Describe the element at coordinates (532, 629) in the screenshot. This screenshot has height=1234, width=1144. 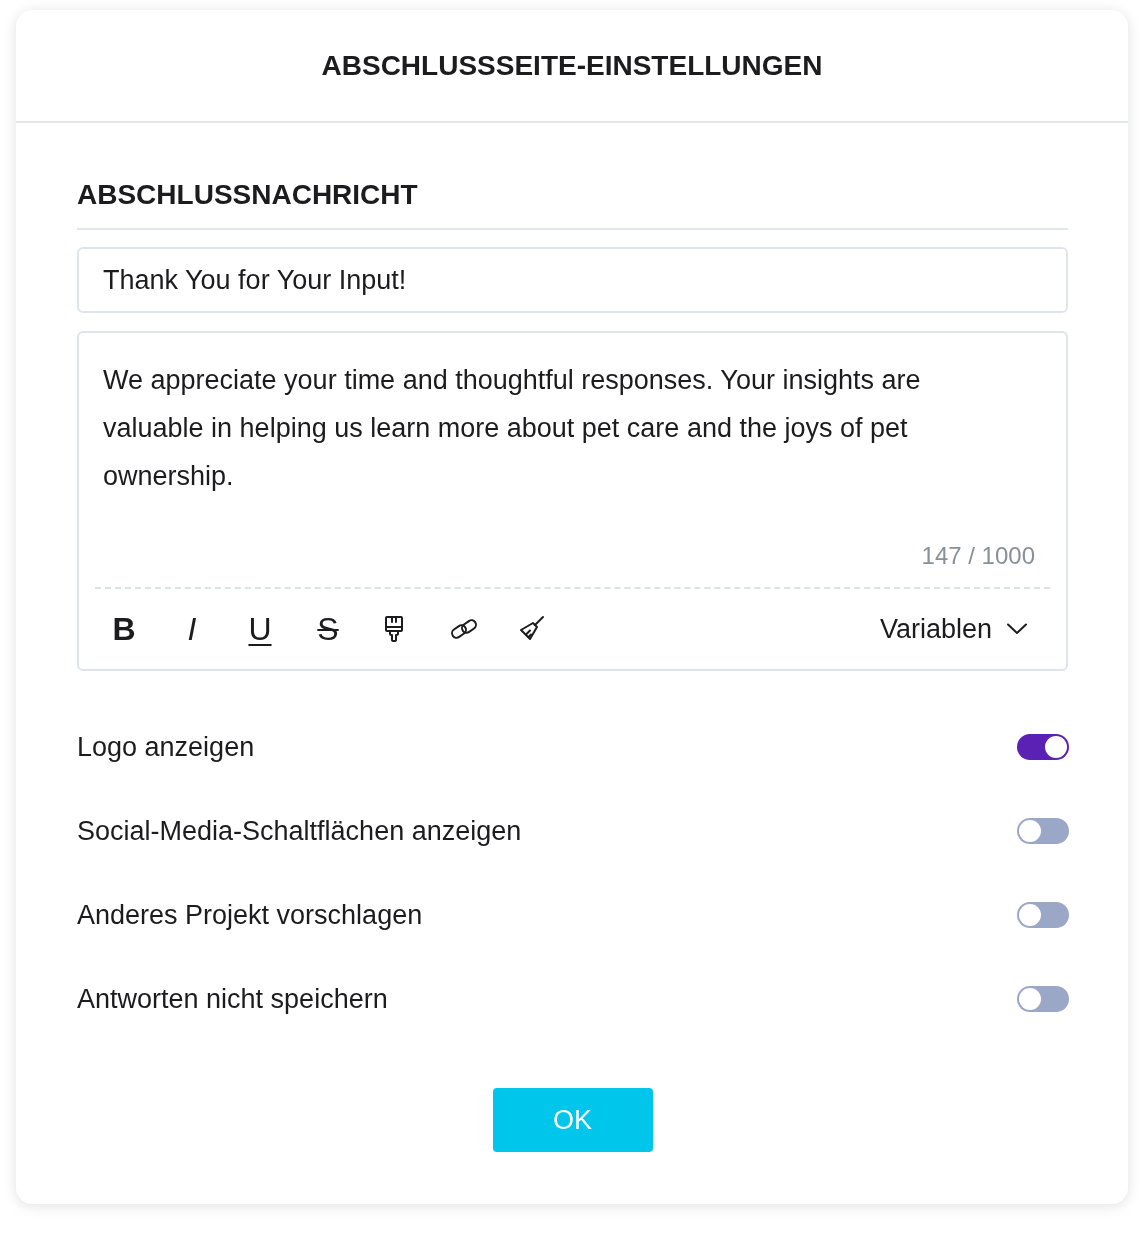
I see `broom-icon` at that location.